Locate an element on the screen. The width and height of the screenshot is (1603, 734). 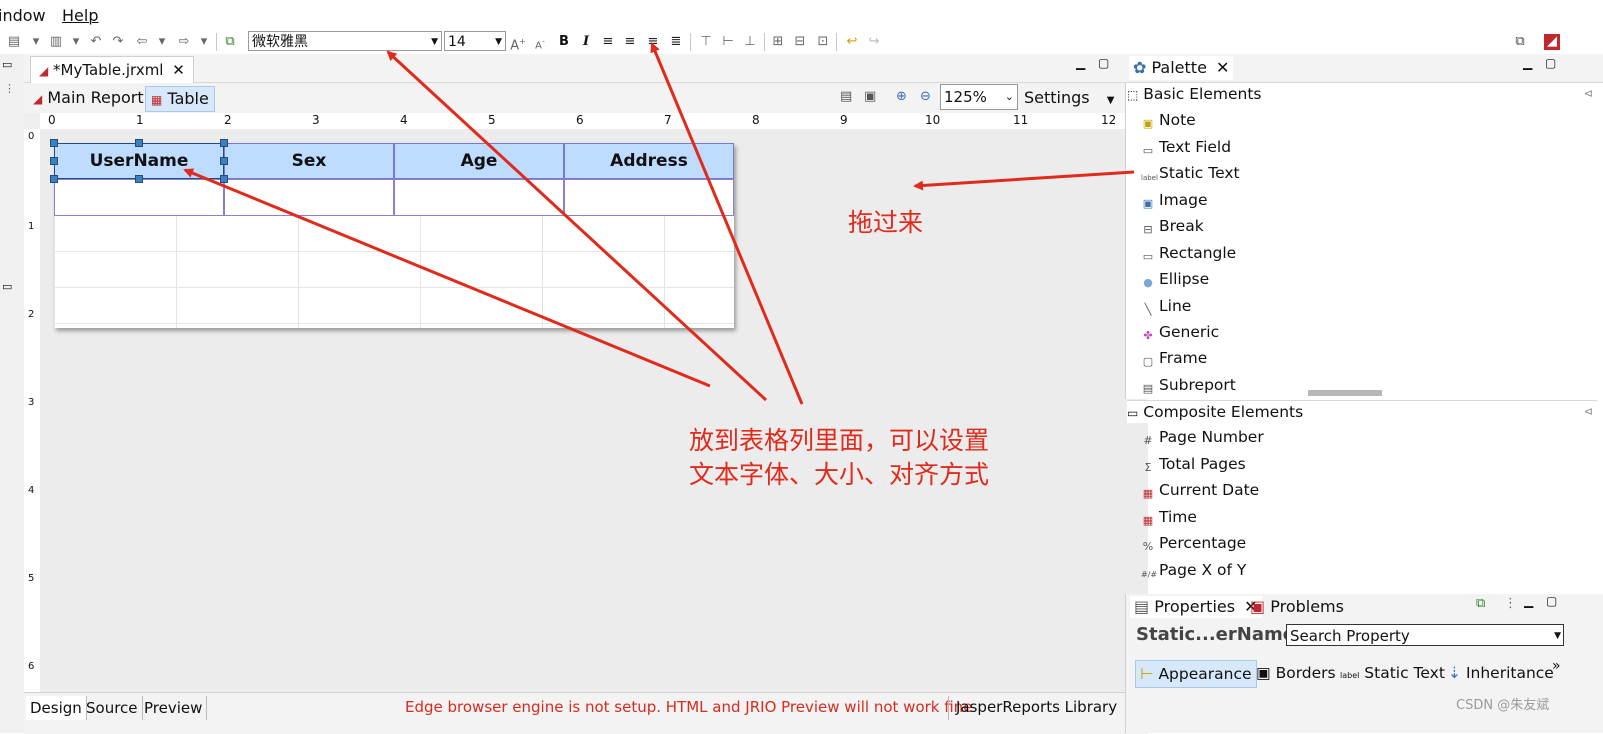
composite-elements-section: ▭ Composite Elements ⊲ is located at coordinates (1362, 411).